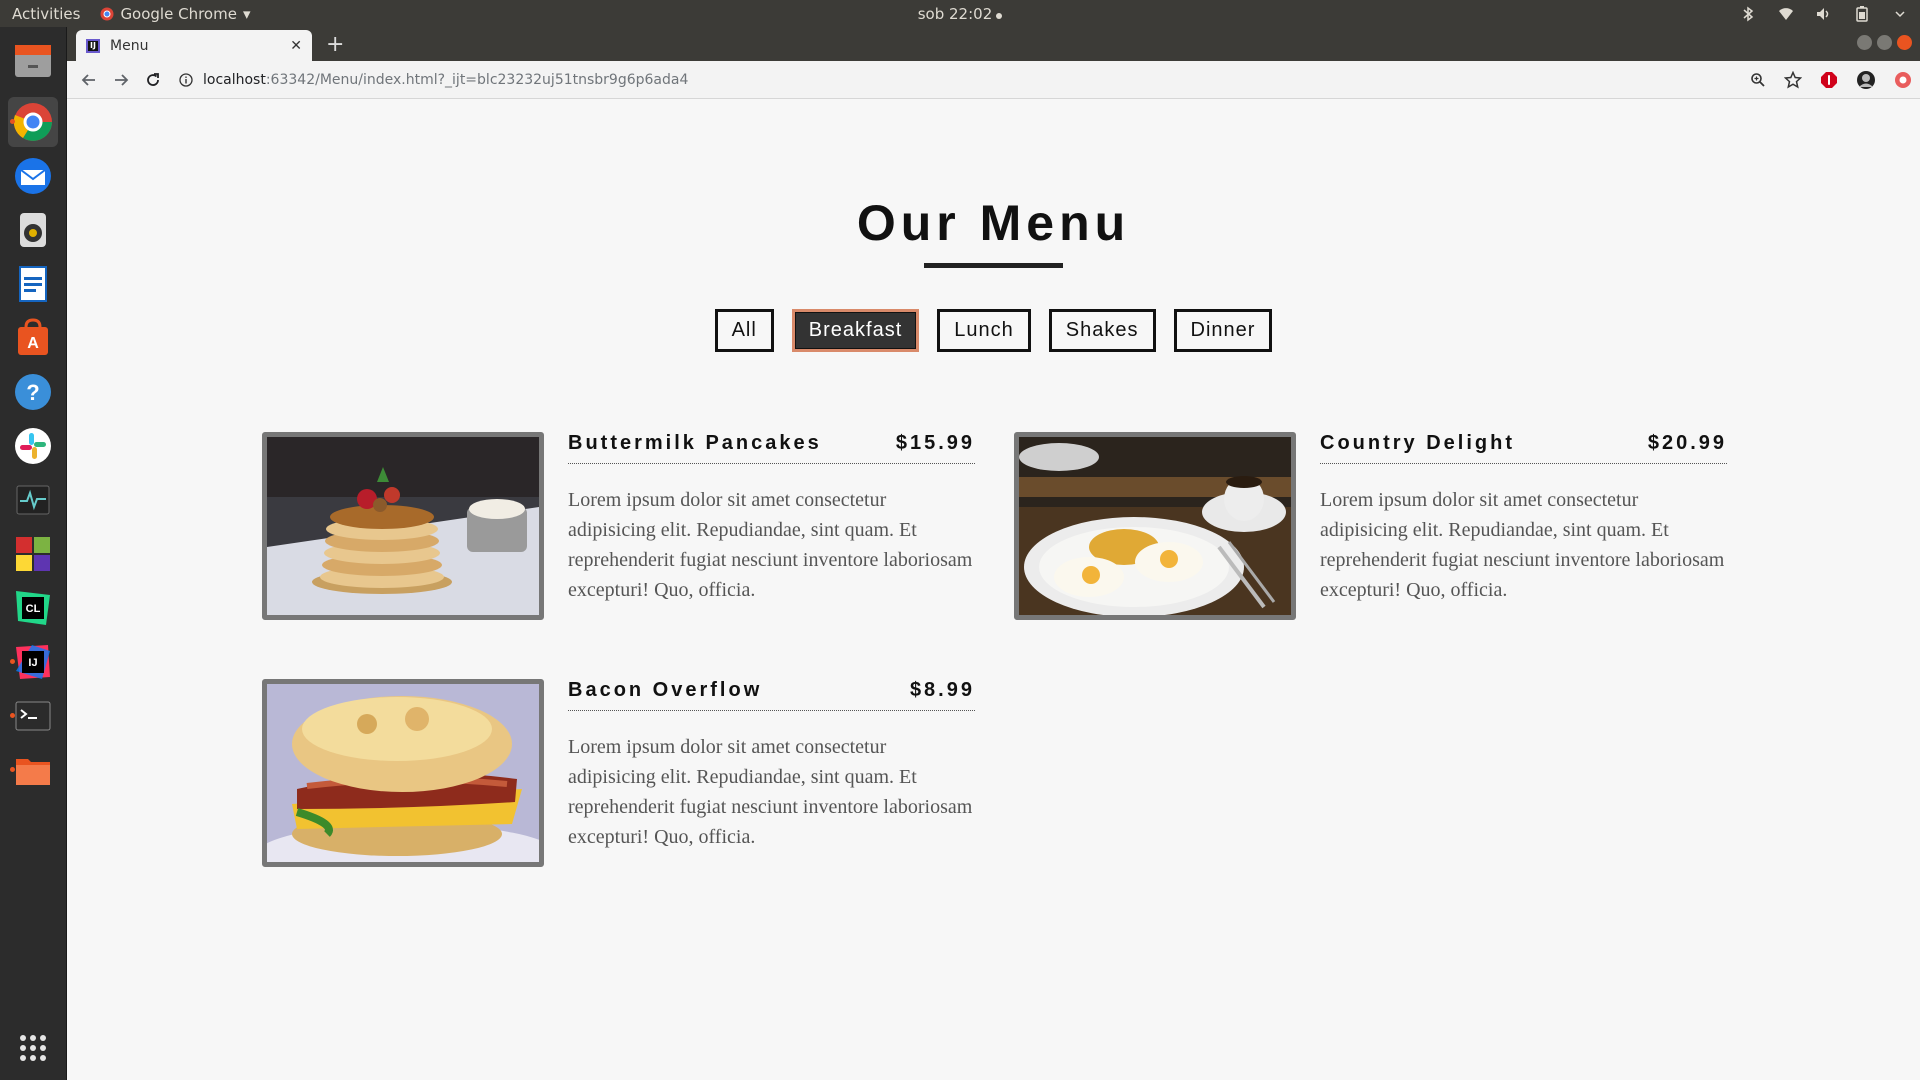 The height and width of the screenshot is (1080, 1920). I want to click on adblock-extension-icon, so click(1829, 80).